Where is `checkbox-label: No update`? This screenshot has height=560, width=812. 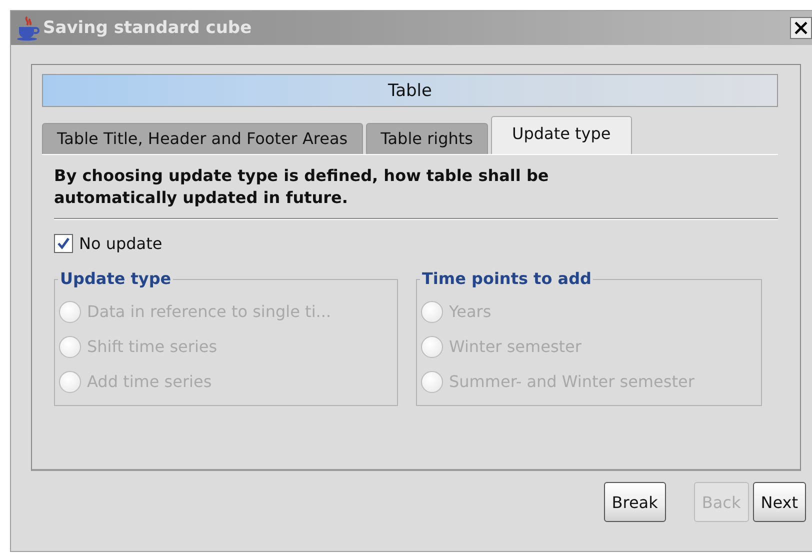
checkbox-label: No update is located at coordinates (120, 243).